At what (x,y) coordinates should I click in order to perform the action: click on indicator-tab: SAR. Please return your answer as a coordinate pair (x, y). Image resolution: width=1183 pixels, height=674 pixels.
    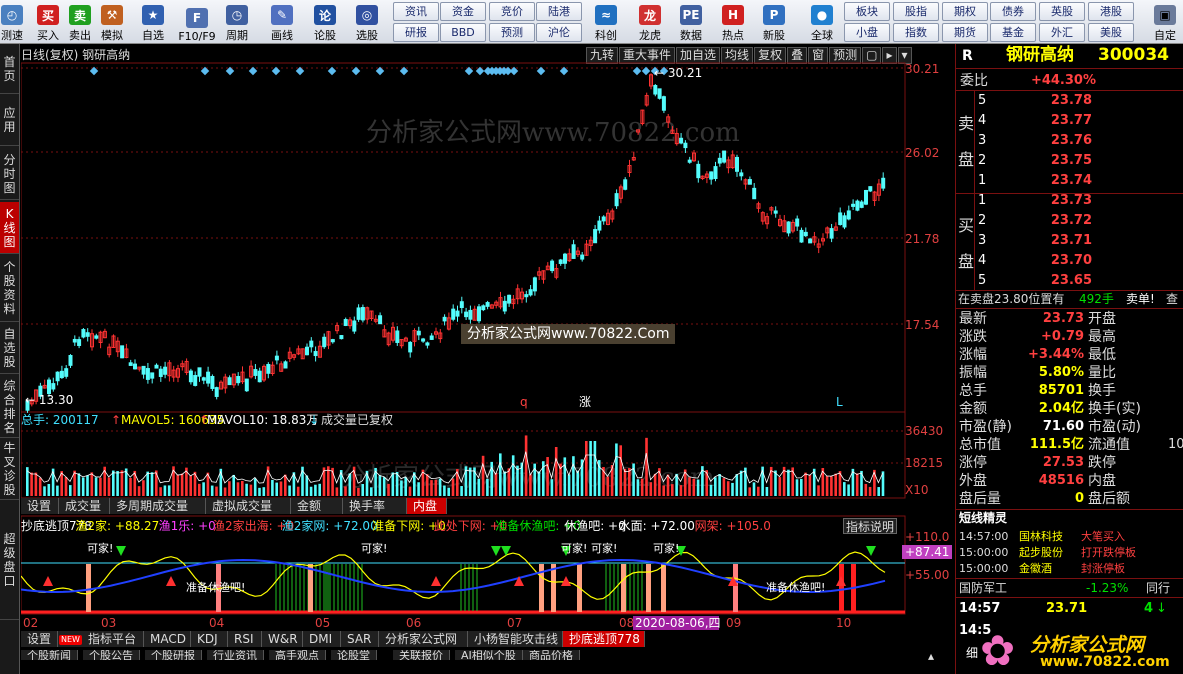
    Looking at the image, I should click on (360, 639).